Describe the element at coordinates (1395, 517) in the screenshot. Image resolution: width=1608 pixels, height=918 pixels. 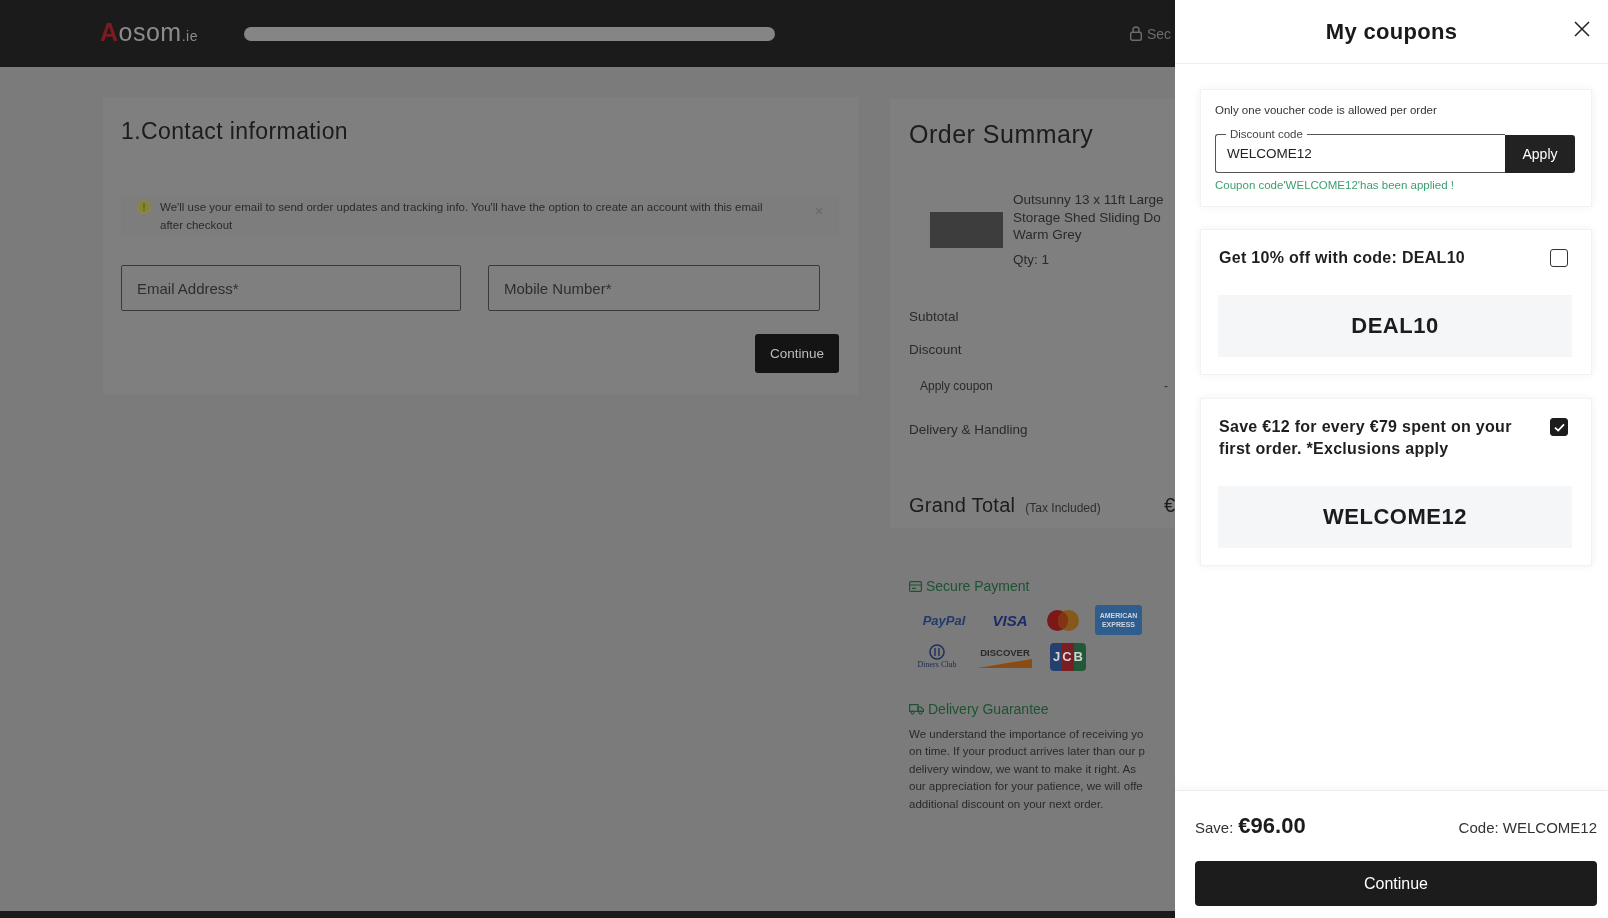
I see `coupon-code: WELCOME12` at that location.